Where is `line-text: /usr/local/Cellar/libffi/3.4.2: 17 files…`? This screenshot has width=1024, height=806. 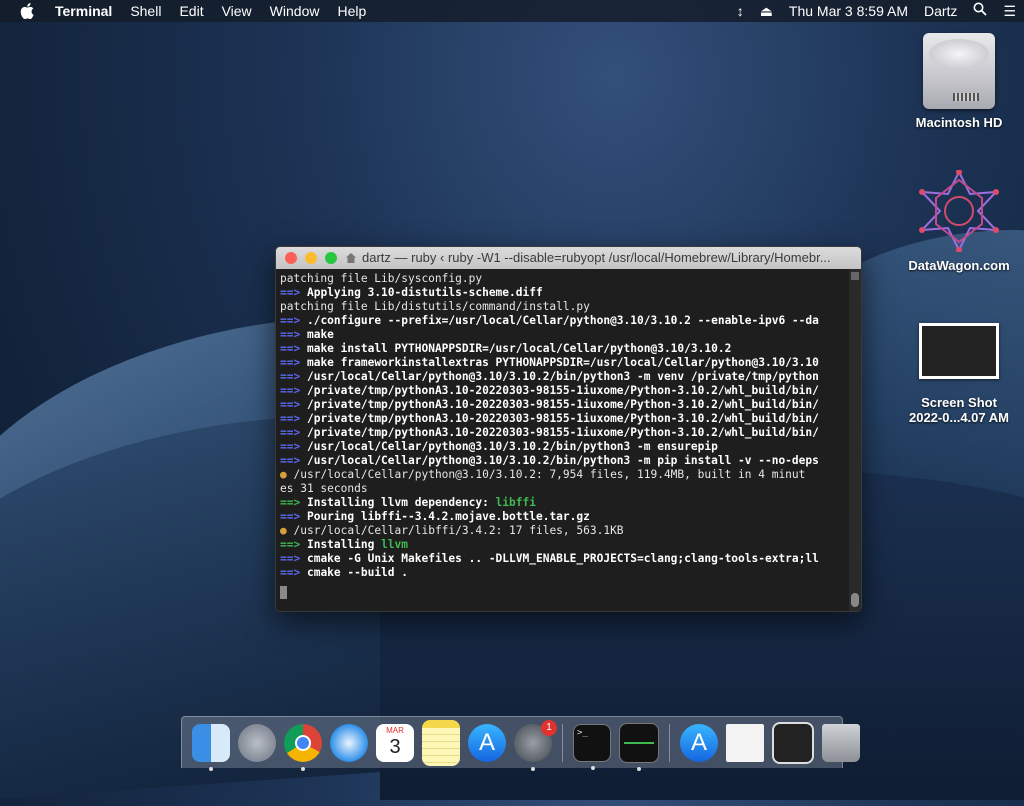
line-text: /usr/local/Cellar/libffi/3.4.2: 17 files… is located at coordinates (458, 530).